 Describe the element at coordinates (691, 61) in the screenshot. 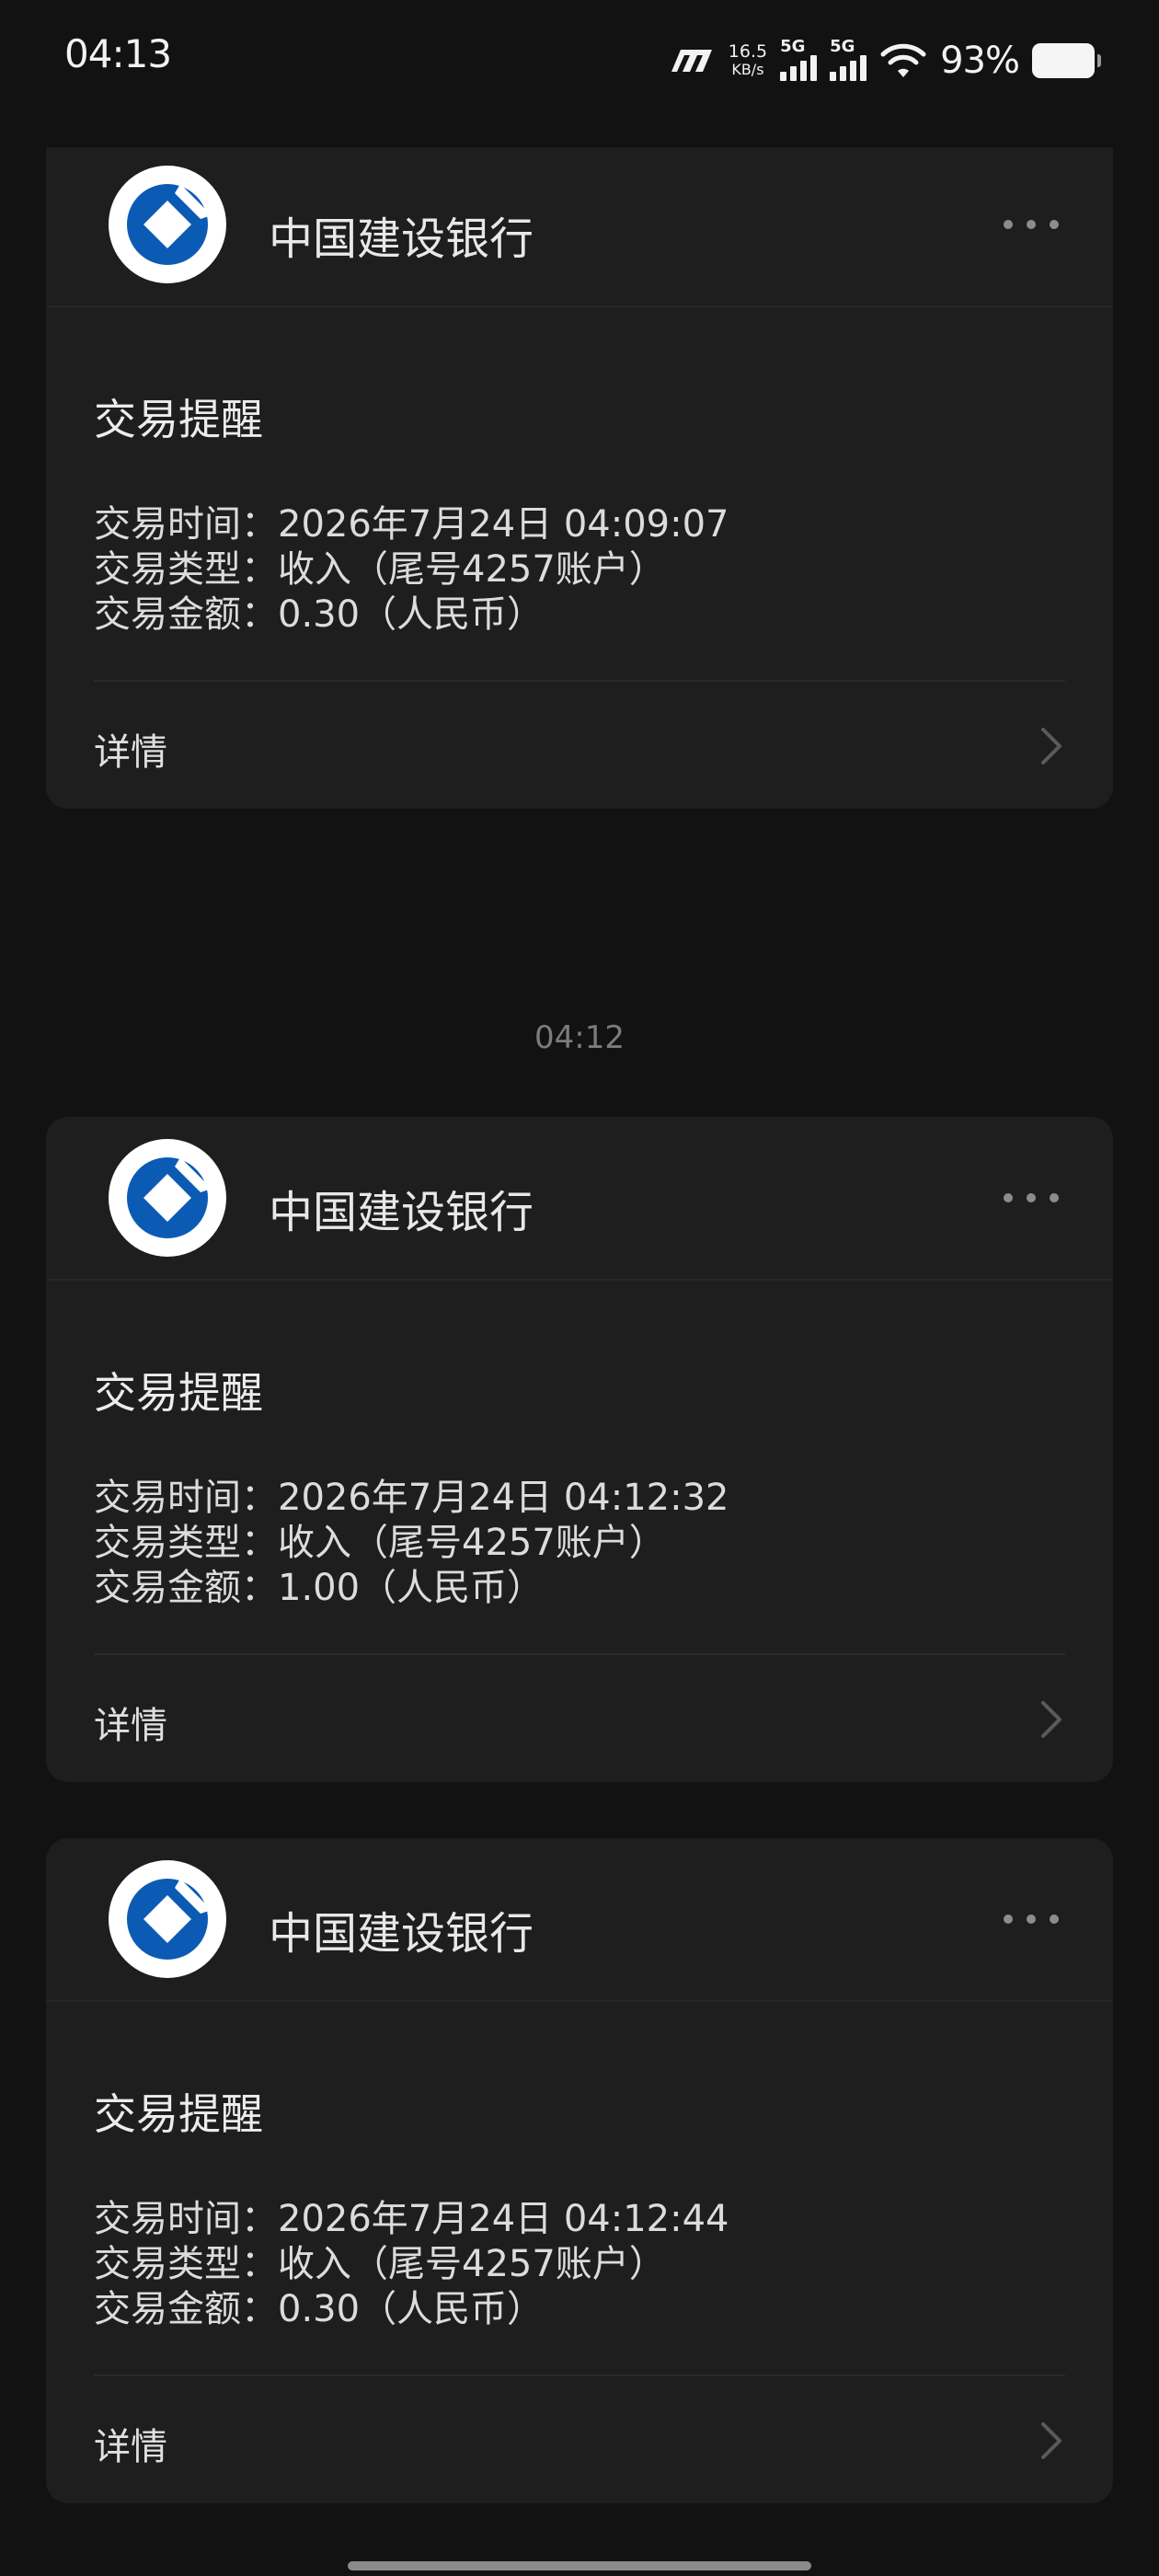

I see `carrier-icon` at that location.